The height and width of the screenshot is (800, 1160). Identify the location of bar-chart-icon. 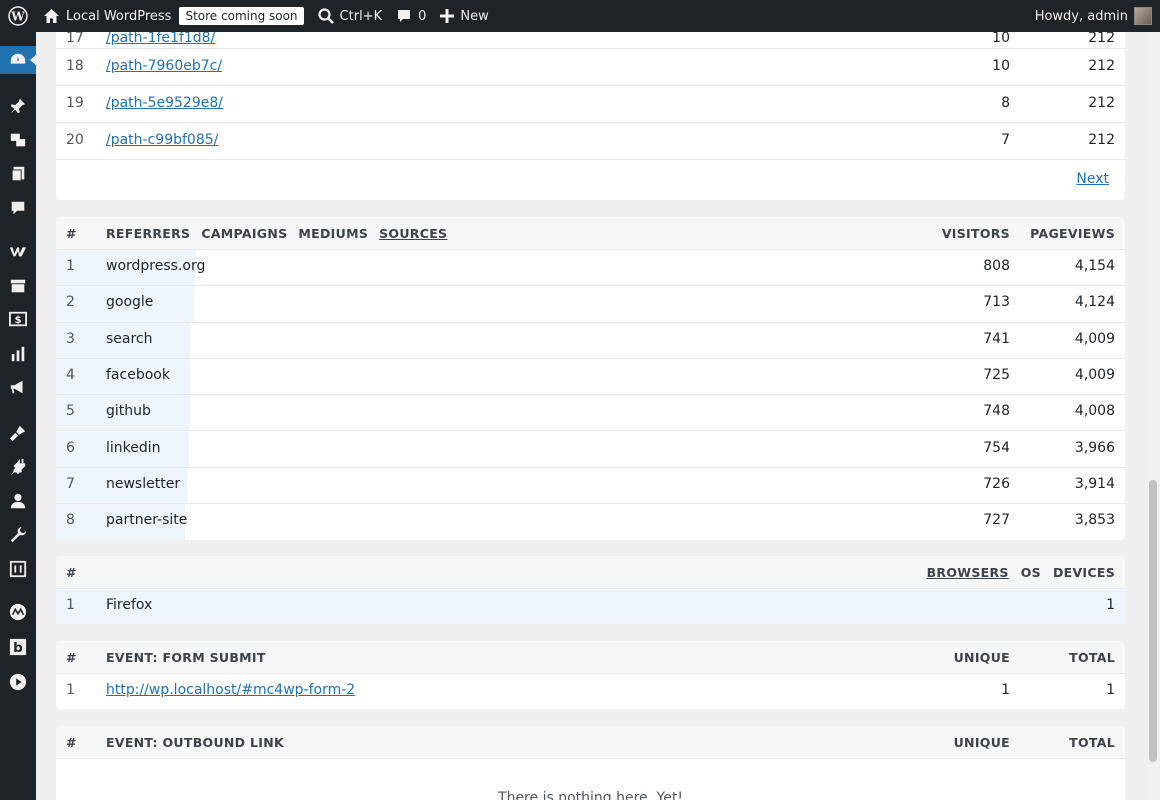
(18, 354).